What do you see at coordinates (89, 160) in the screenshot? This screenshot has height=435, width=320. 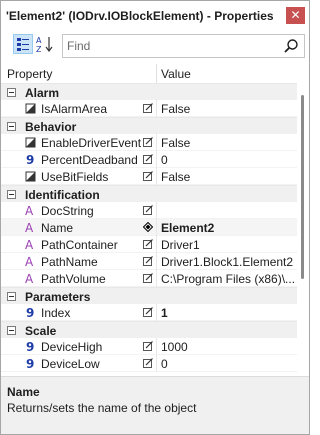 I see `property-name: PercentDeadband` at bounding box center [89, 160].